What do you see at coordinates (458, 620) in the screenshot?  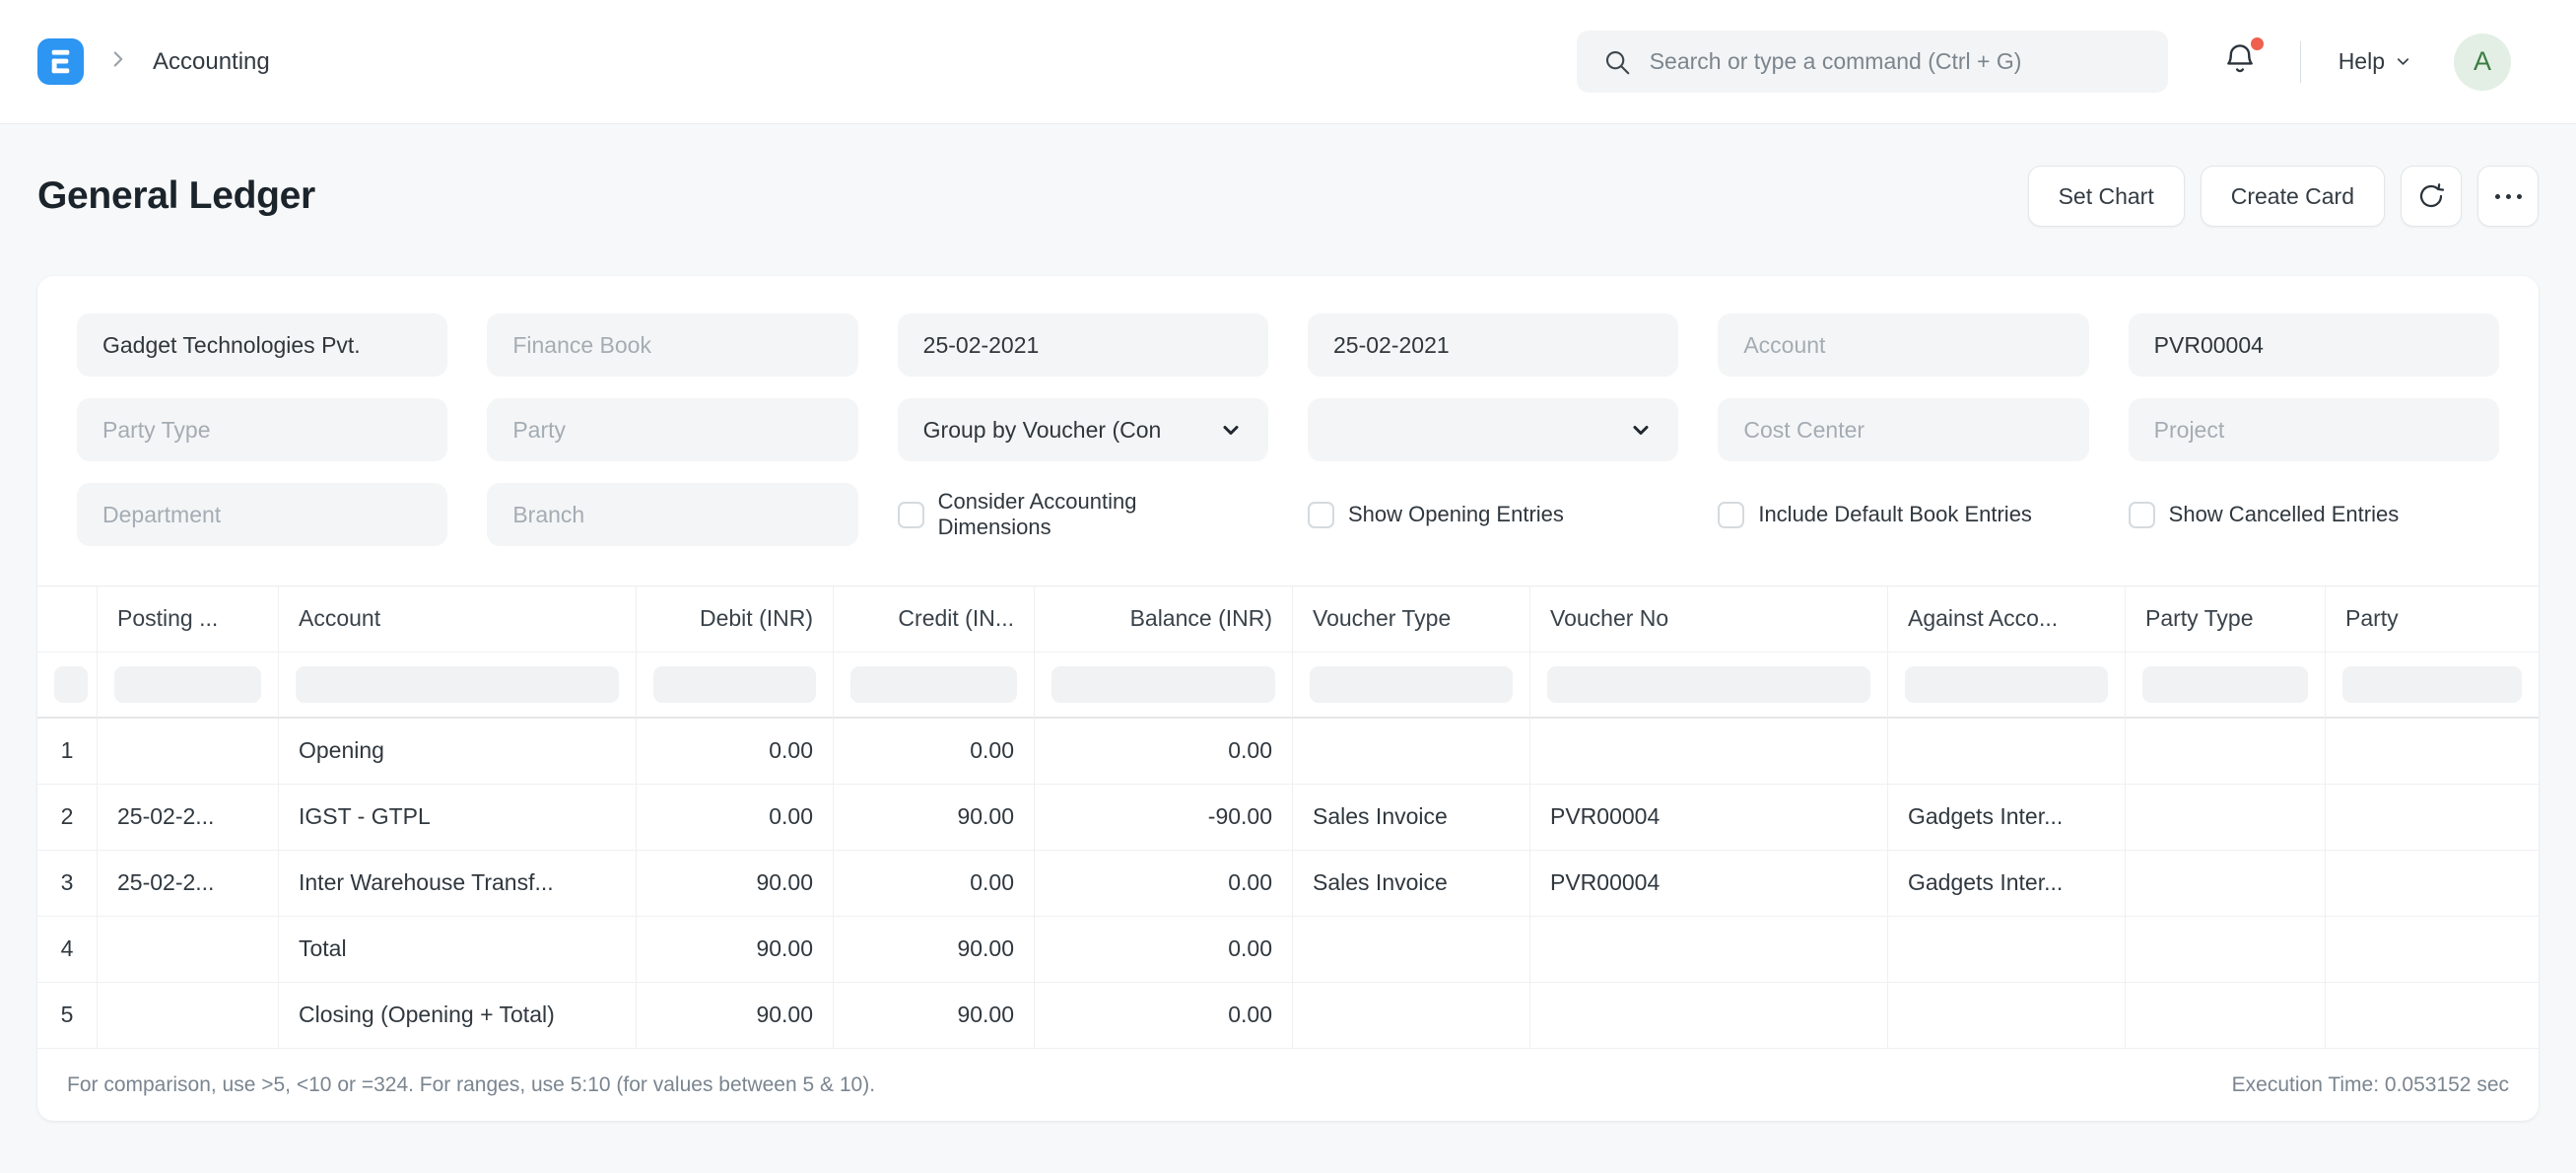 I see `column-header: Account` at bounding box center [458, 620].